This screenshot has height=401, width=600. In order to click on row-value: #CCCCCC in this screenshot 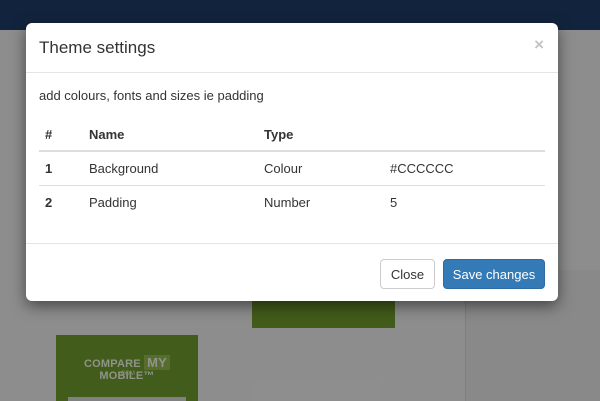, I will do `click(467, 168)`.